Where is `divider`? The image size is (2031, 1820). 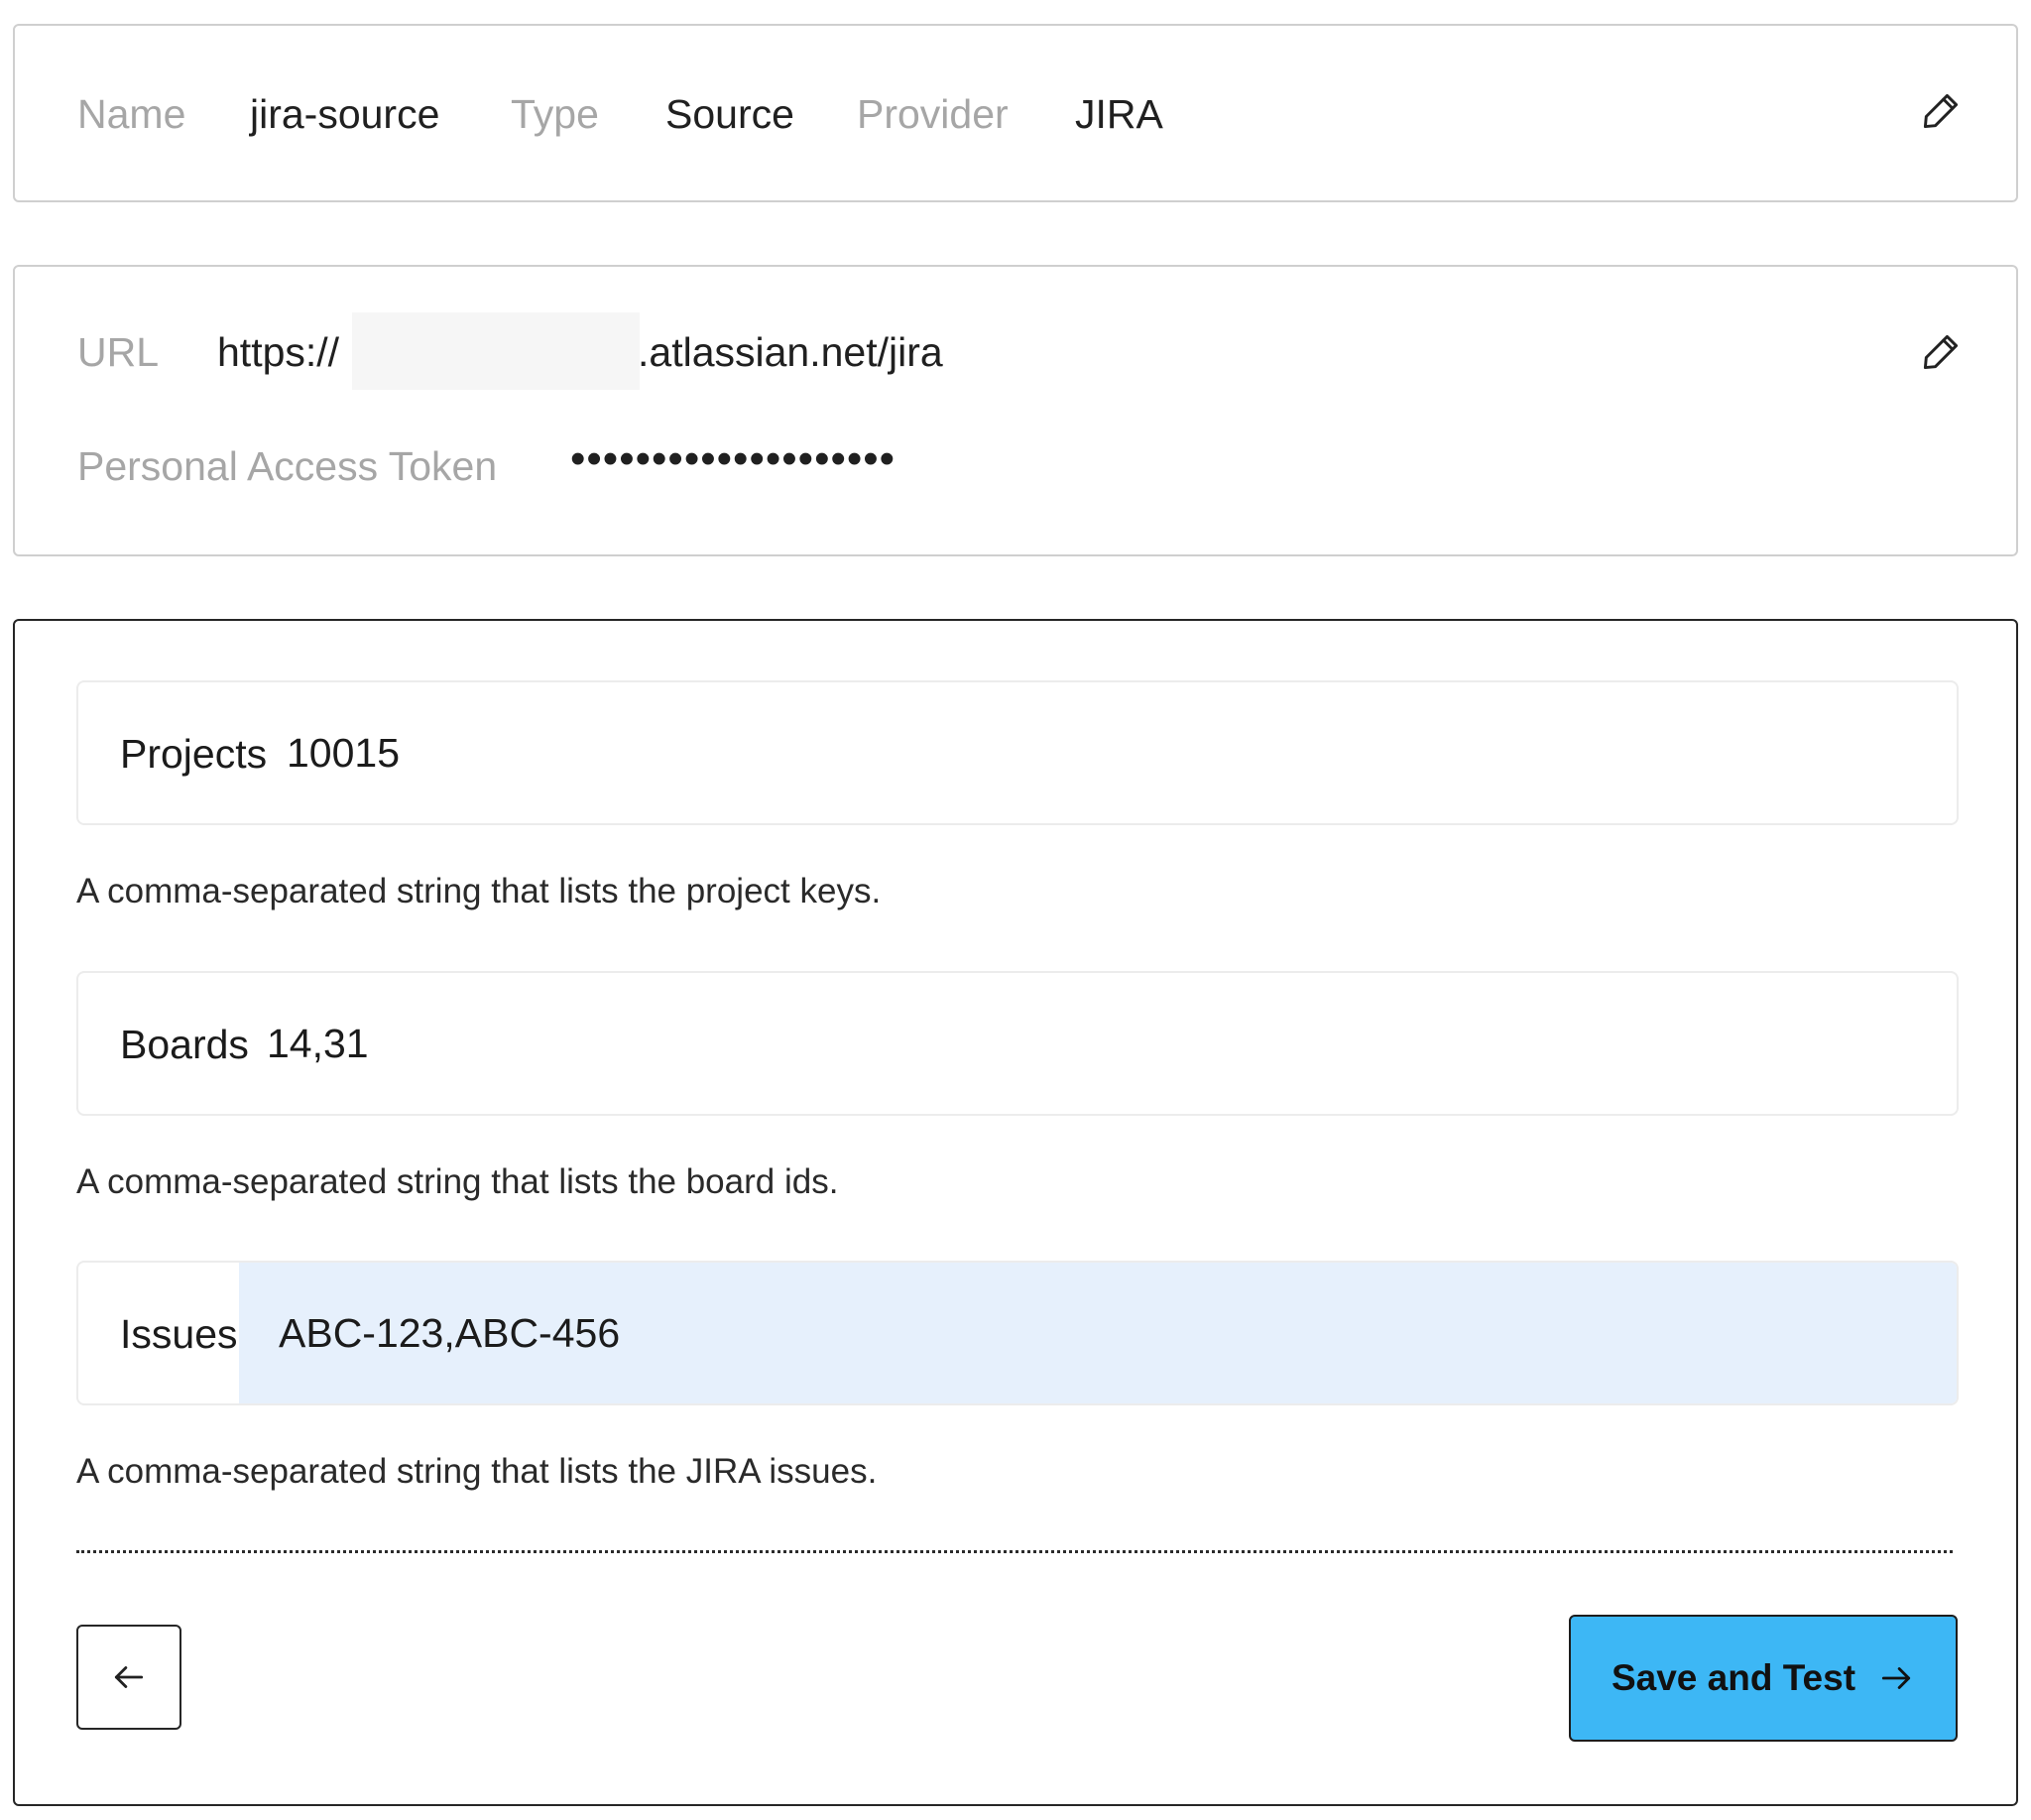 divider is located at coordinates (1015, 1551).